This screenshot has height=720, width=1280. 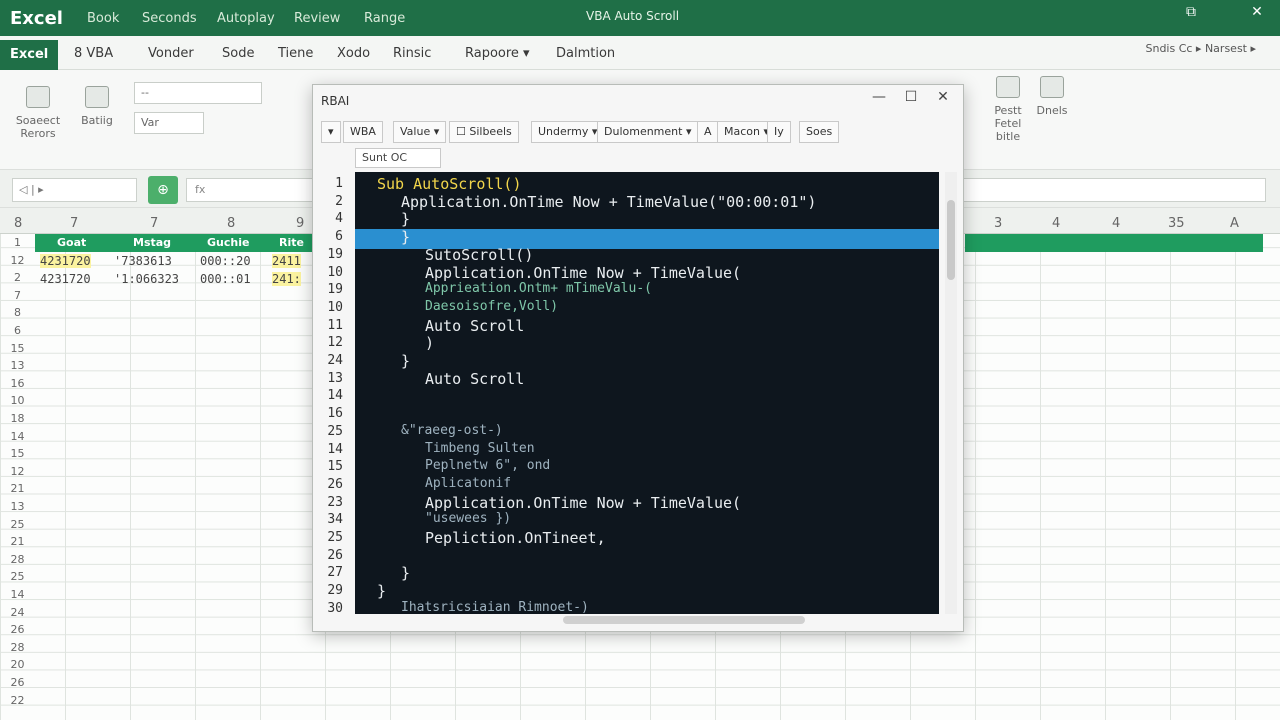 I want to click on code-line: Timbeng Sulten, so click(x=480, y=448).